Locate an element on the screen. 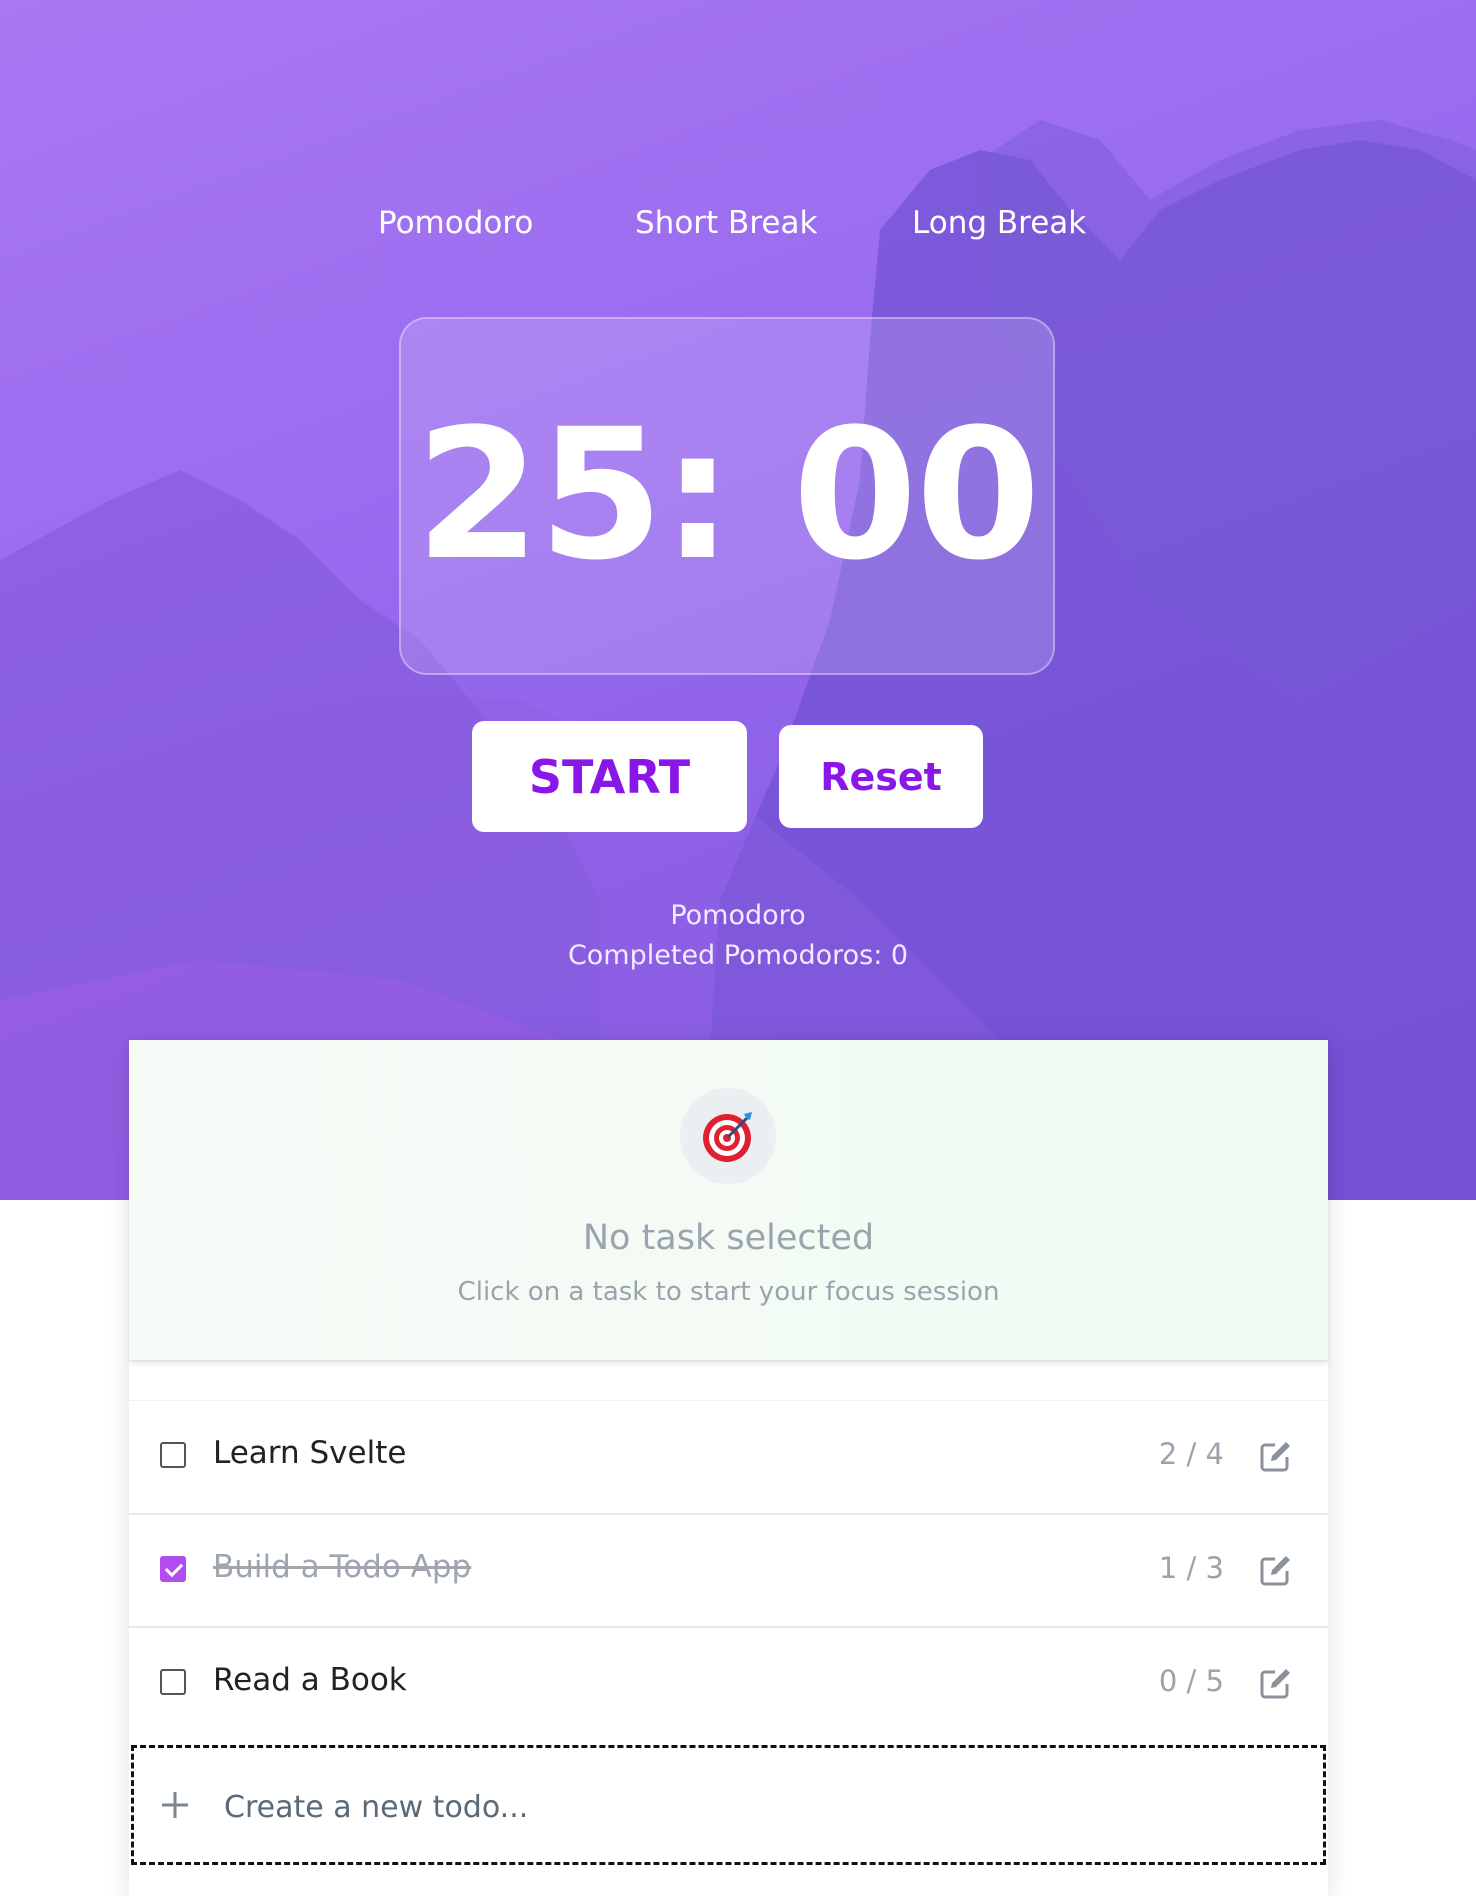 This screenshot has height=1896, width=1476. reset-button: Reset is located at coordinates (881, 776).